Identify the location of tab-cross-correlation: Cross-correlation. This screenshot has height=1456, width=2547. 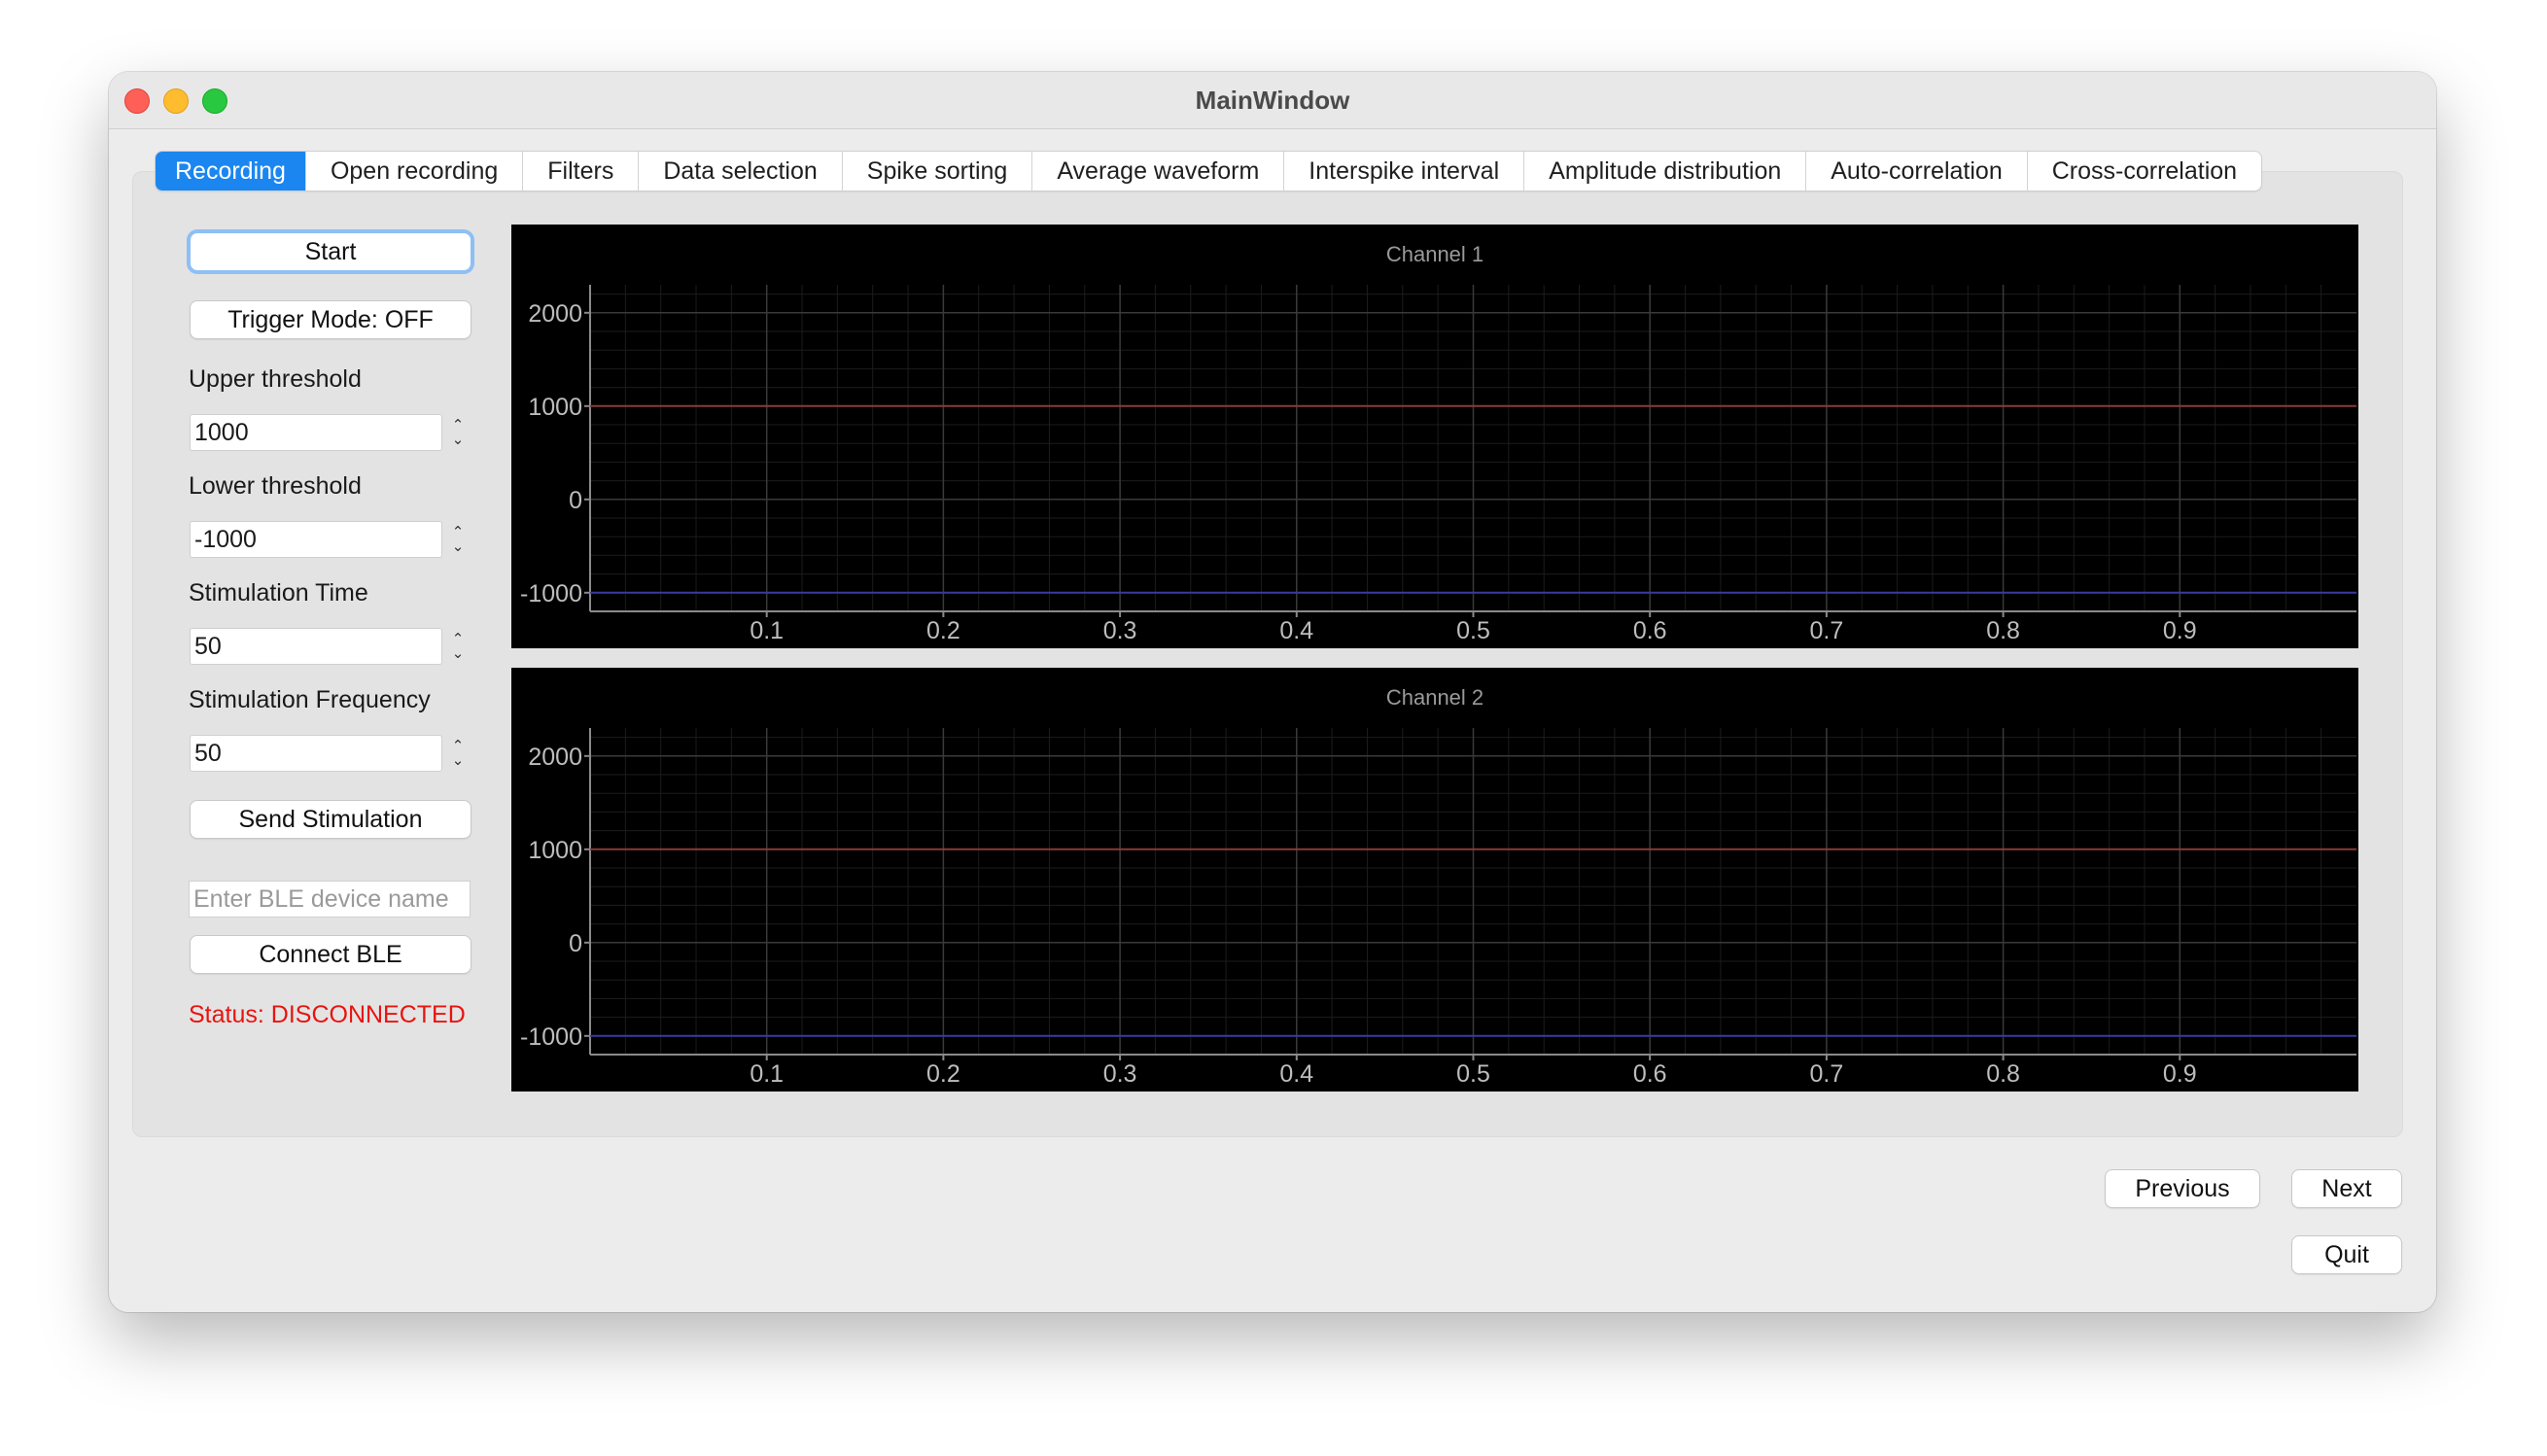
(2144, 171).